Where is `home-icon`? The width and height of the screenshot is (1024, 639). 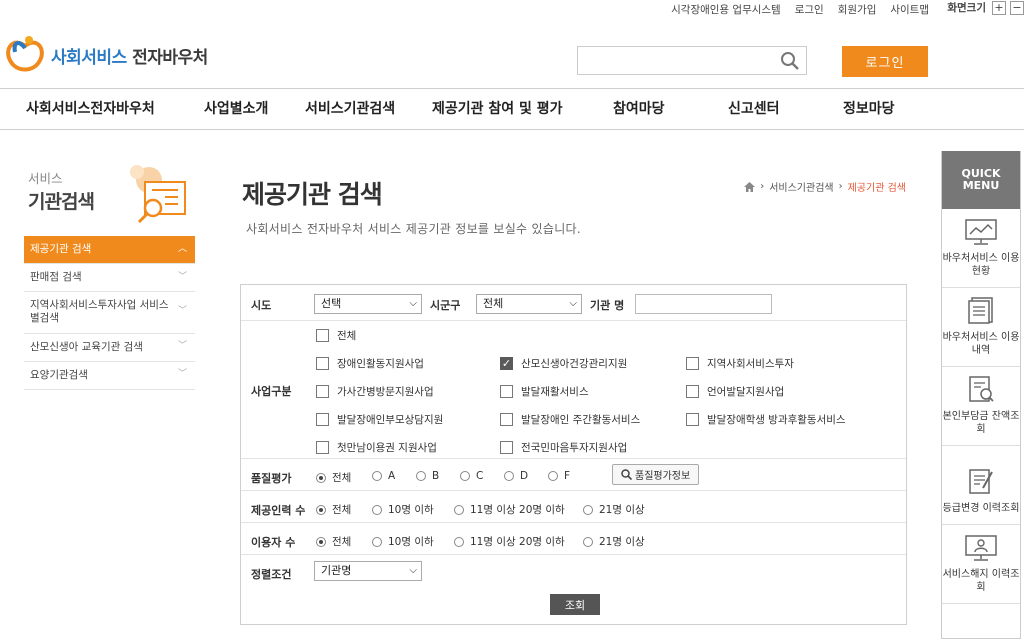 home-icon is located at coordinates (750, 186).